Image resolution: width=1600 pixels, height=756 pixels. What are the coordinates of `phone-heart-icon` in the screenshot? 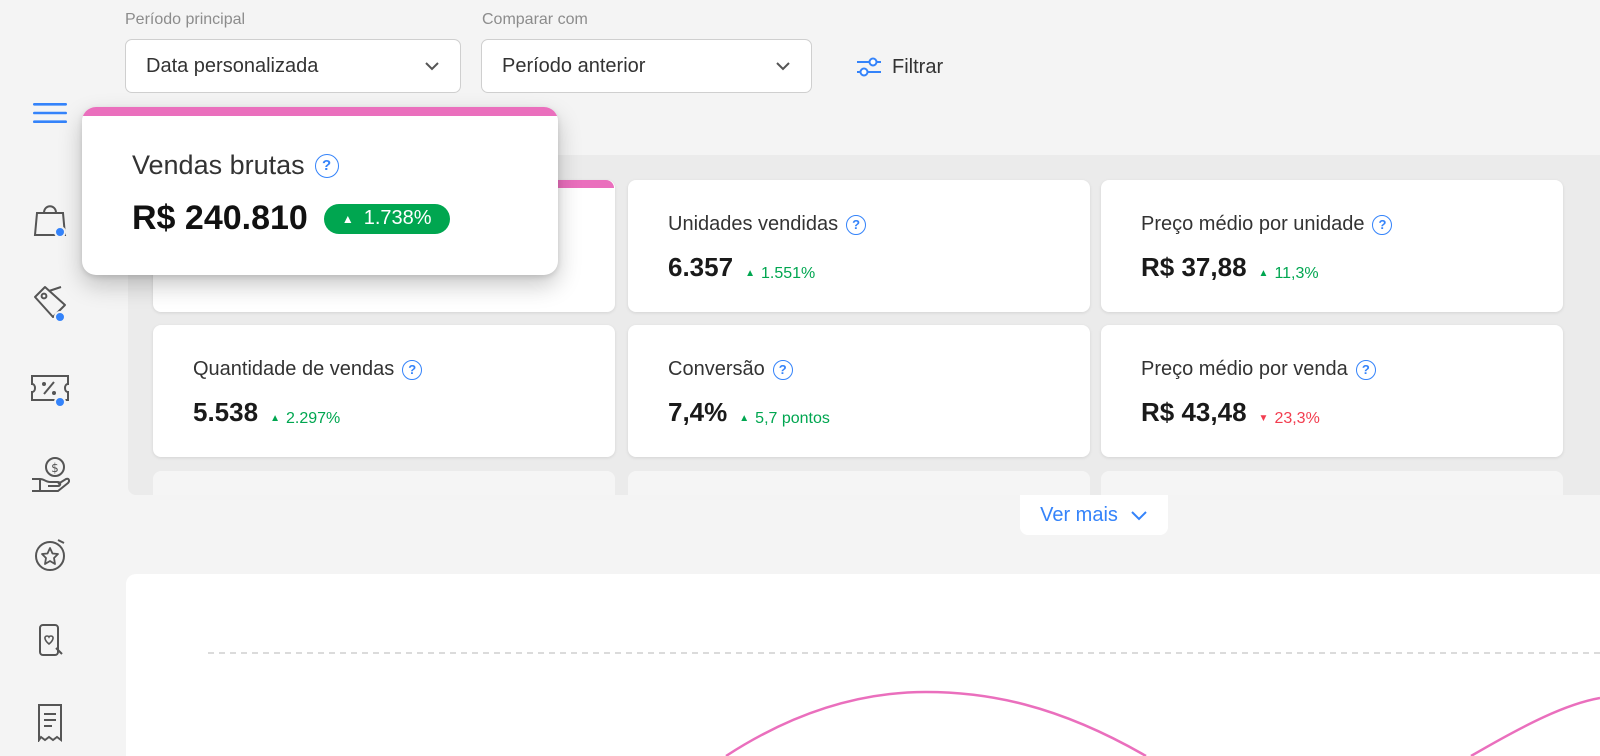 It's located at (51, 640).